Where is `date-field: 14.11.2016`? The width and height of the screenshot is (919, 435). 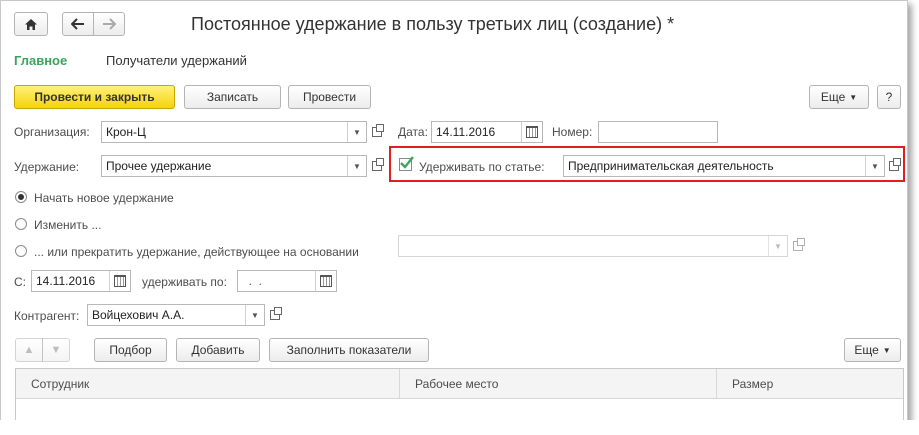
date-field: 14.11.2016 is located at coordinates (487, 132).